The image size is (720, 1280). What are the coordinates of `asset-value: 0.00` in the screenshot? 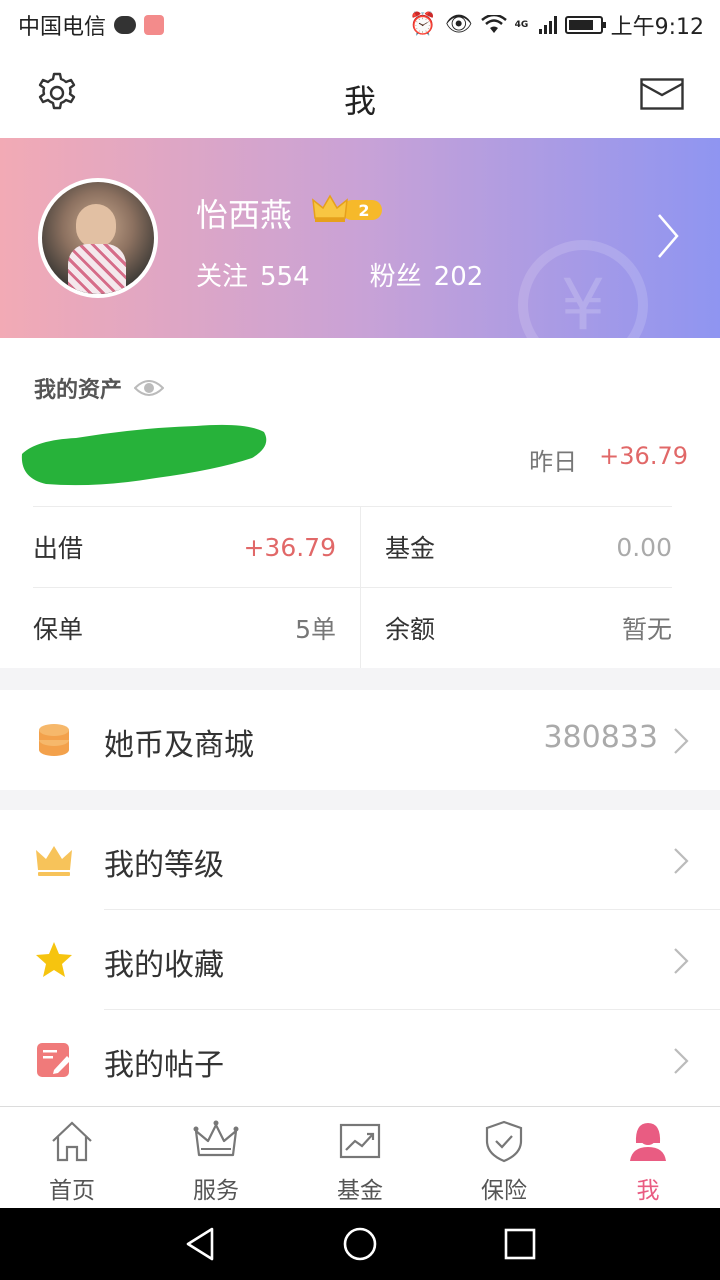 It's located at (644, 547).